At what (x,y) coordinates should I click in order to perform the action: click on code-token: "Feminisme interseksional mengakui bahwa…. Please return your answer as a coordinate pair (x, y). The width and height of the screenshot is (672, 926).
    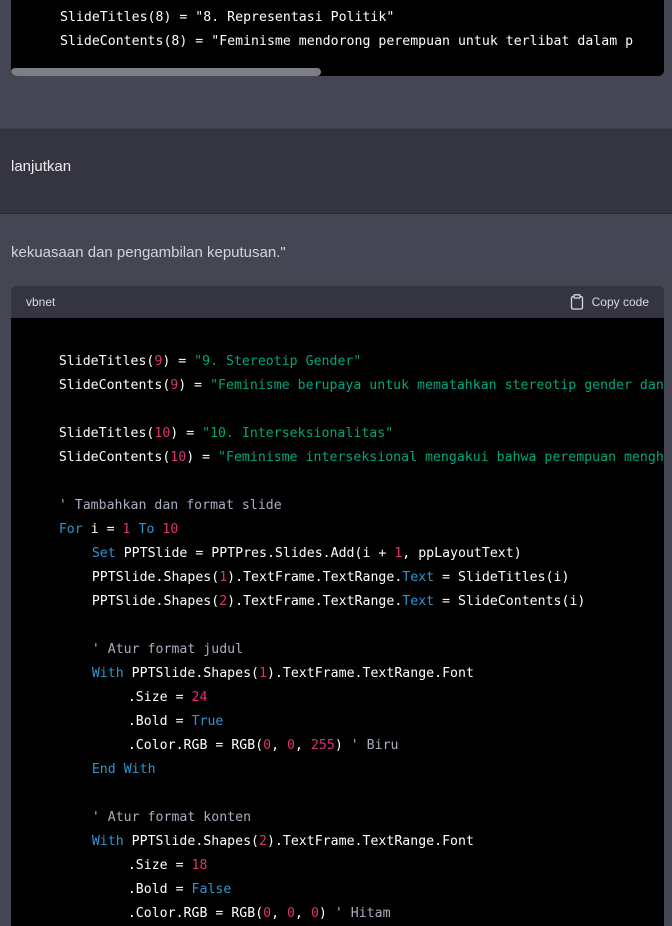
    Looking at the image, I should click on (441, 457).